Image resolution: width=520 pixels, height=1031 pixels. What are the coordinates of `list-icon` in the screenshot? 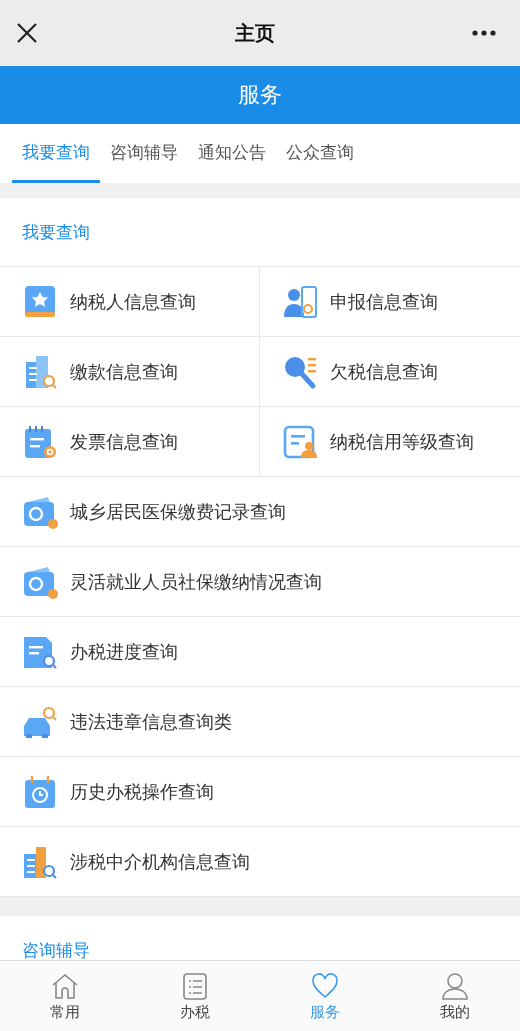 It's located at (195, 985).